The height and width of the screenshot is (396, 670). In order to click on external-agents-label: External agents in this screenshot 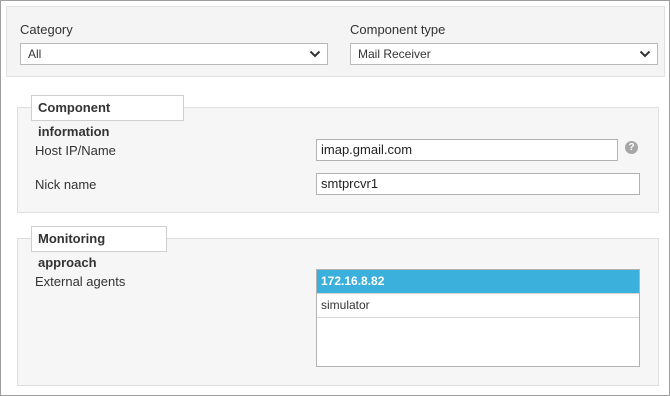, I will do `click(80, 281)`.